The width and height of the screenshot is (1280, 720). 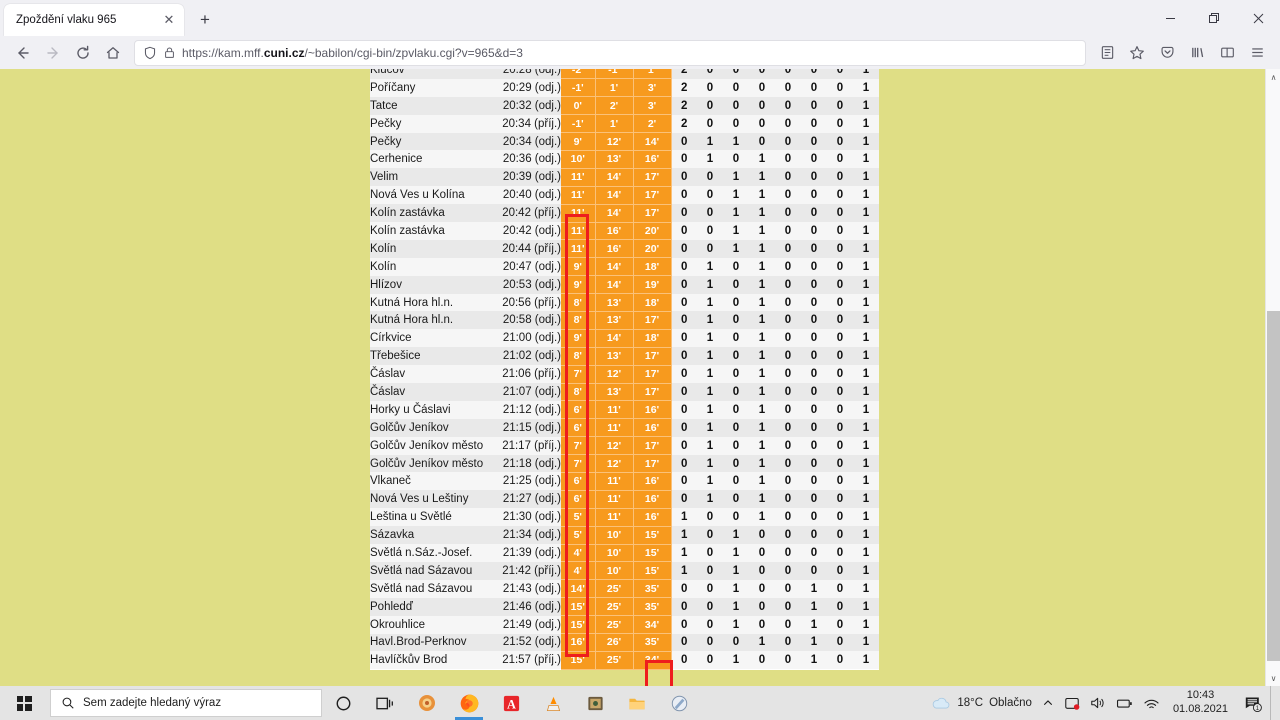 What do you see at coordinates (1257, 53) in the screenshot?
I see `menu-icon` at bounding box center [1257, 53].